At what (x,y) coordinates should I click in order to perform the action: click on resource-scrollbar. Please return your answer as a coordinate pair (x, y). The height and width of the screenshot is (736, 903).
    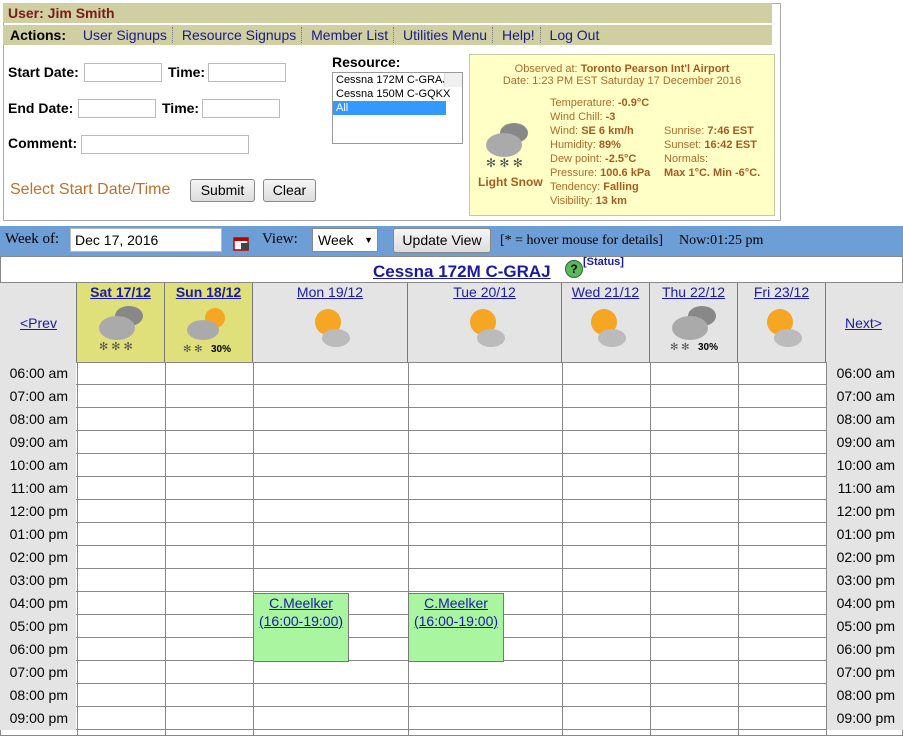
    Looking at the image, I should click on (453, 80).